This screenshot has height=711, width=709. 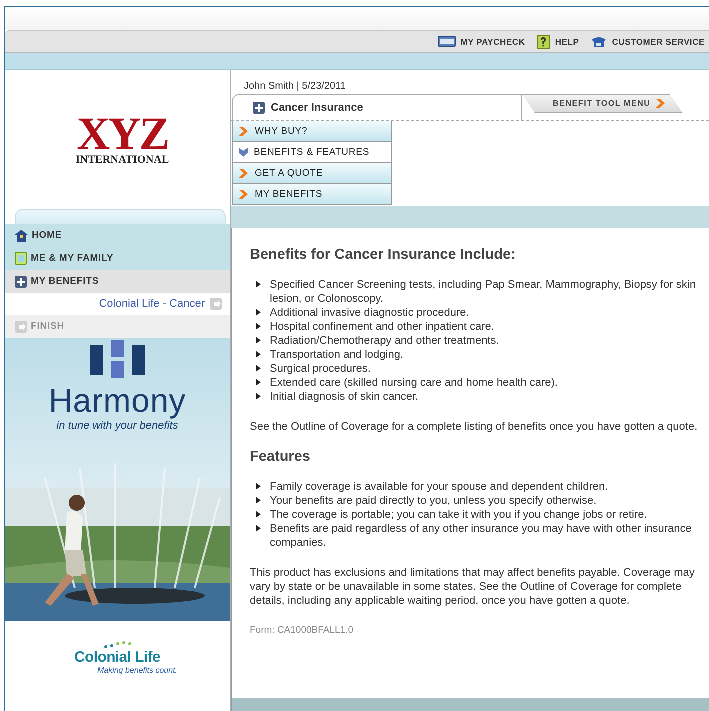 I want to click on nav-item-label: MY BENEFITS, so click(x=65, y=281).